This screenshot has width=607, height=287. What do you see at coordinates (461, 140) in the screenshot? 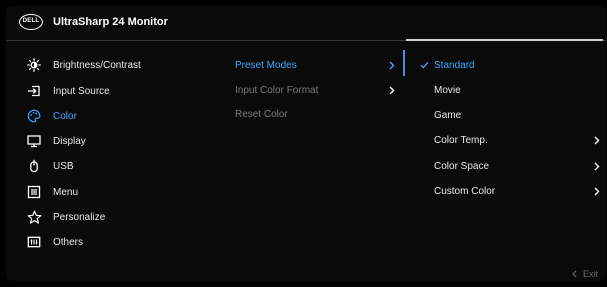
I see `option-label: Color Temp.` at bounding box center [461, 140].